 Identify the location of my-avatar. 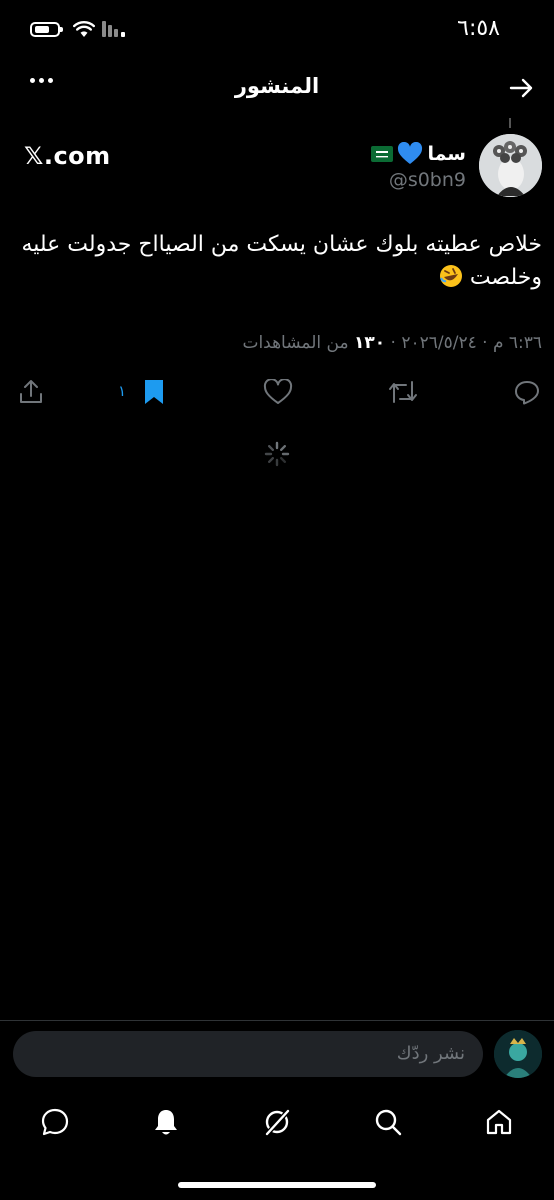
(518, 1054).